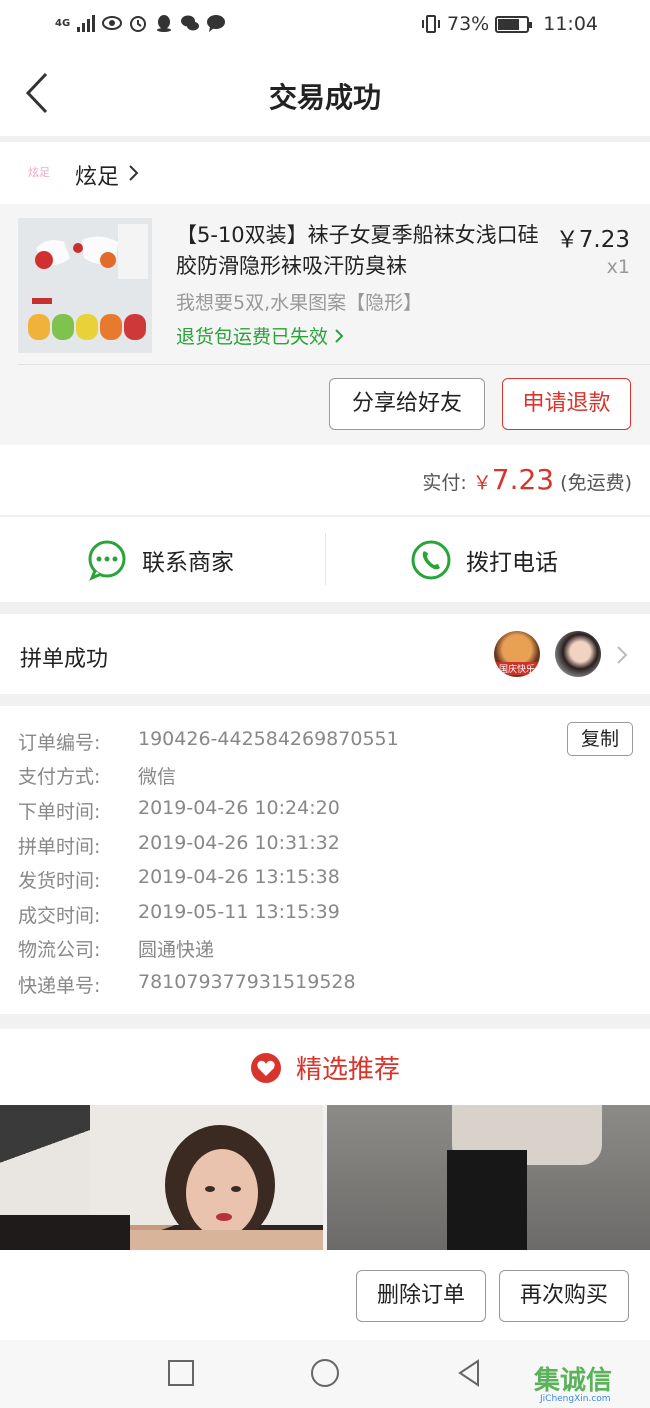  I want to click on battery-percent: 73%, so click(468, 24).